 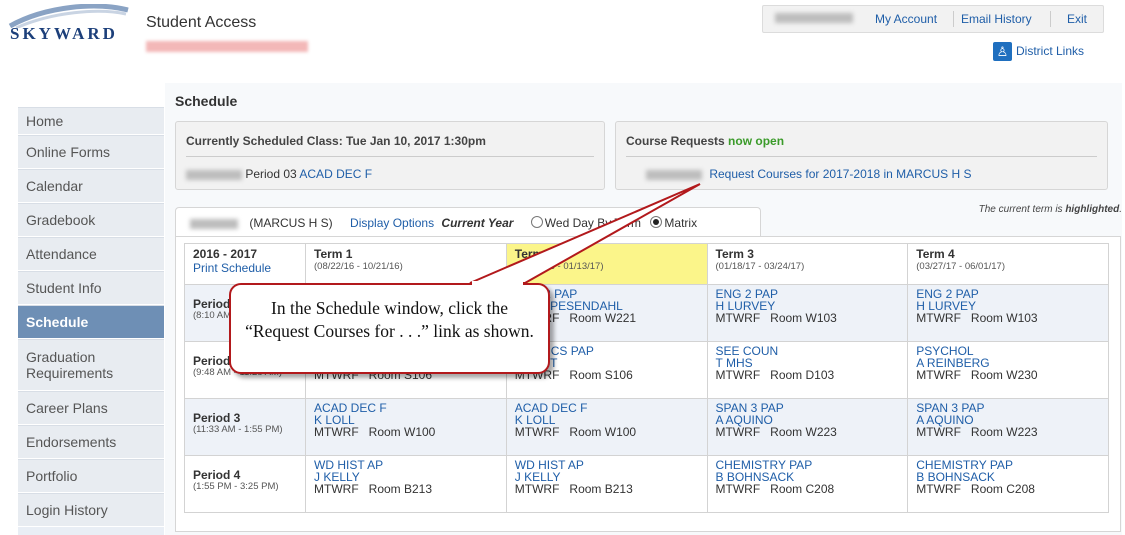 I want to click on term-note-end: ., so click(x=1120, y=209).